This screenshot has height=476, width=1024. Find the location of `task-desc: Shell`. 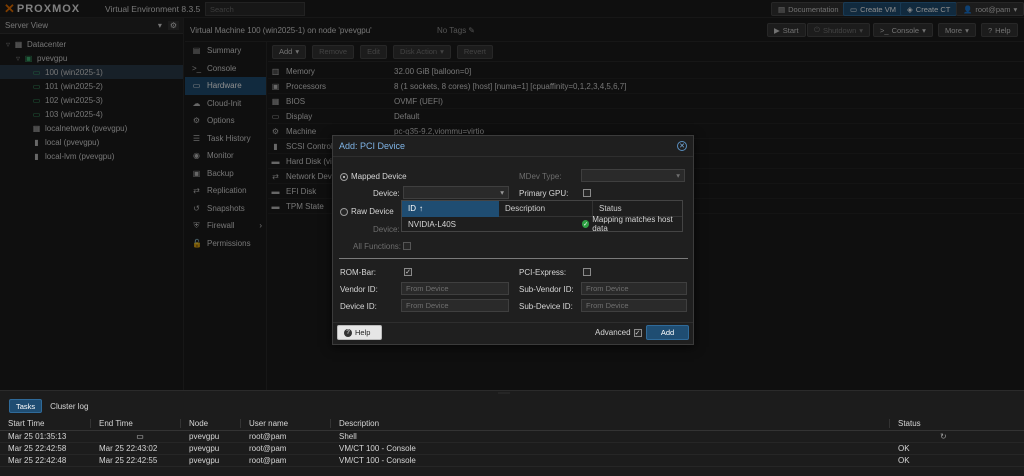

task-desc: Shell is located at coordinates (348, 436).